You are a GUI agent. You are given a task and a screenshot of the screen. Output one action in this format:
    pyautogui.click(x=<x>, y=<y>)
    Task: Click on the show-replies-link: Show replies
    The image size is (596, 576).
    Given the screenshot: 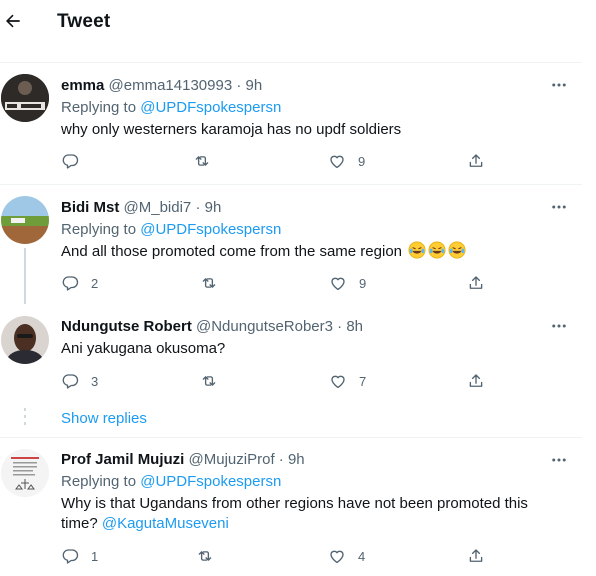 What is the action you would take?
    pyautogui.click(x=104, y=418)
    